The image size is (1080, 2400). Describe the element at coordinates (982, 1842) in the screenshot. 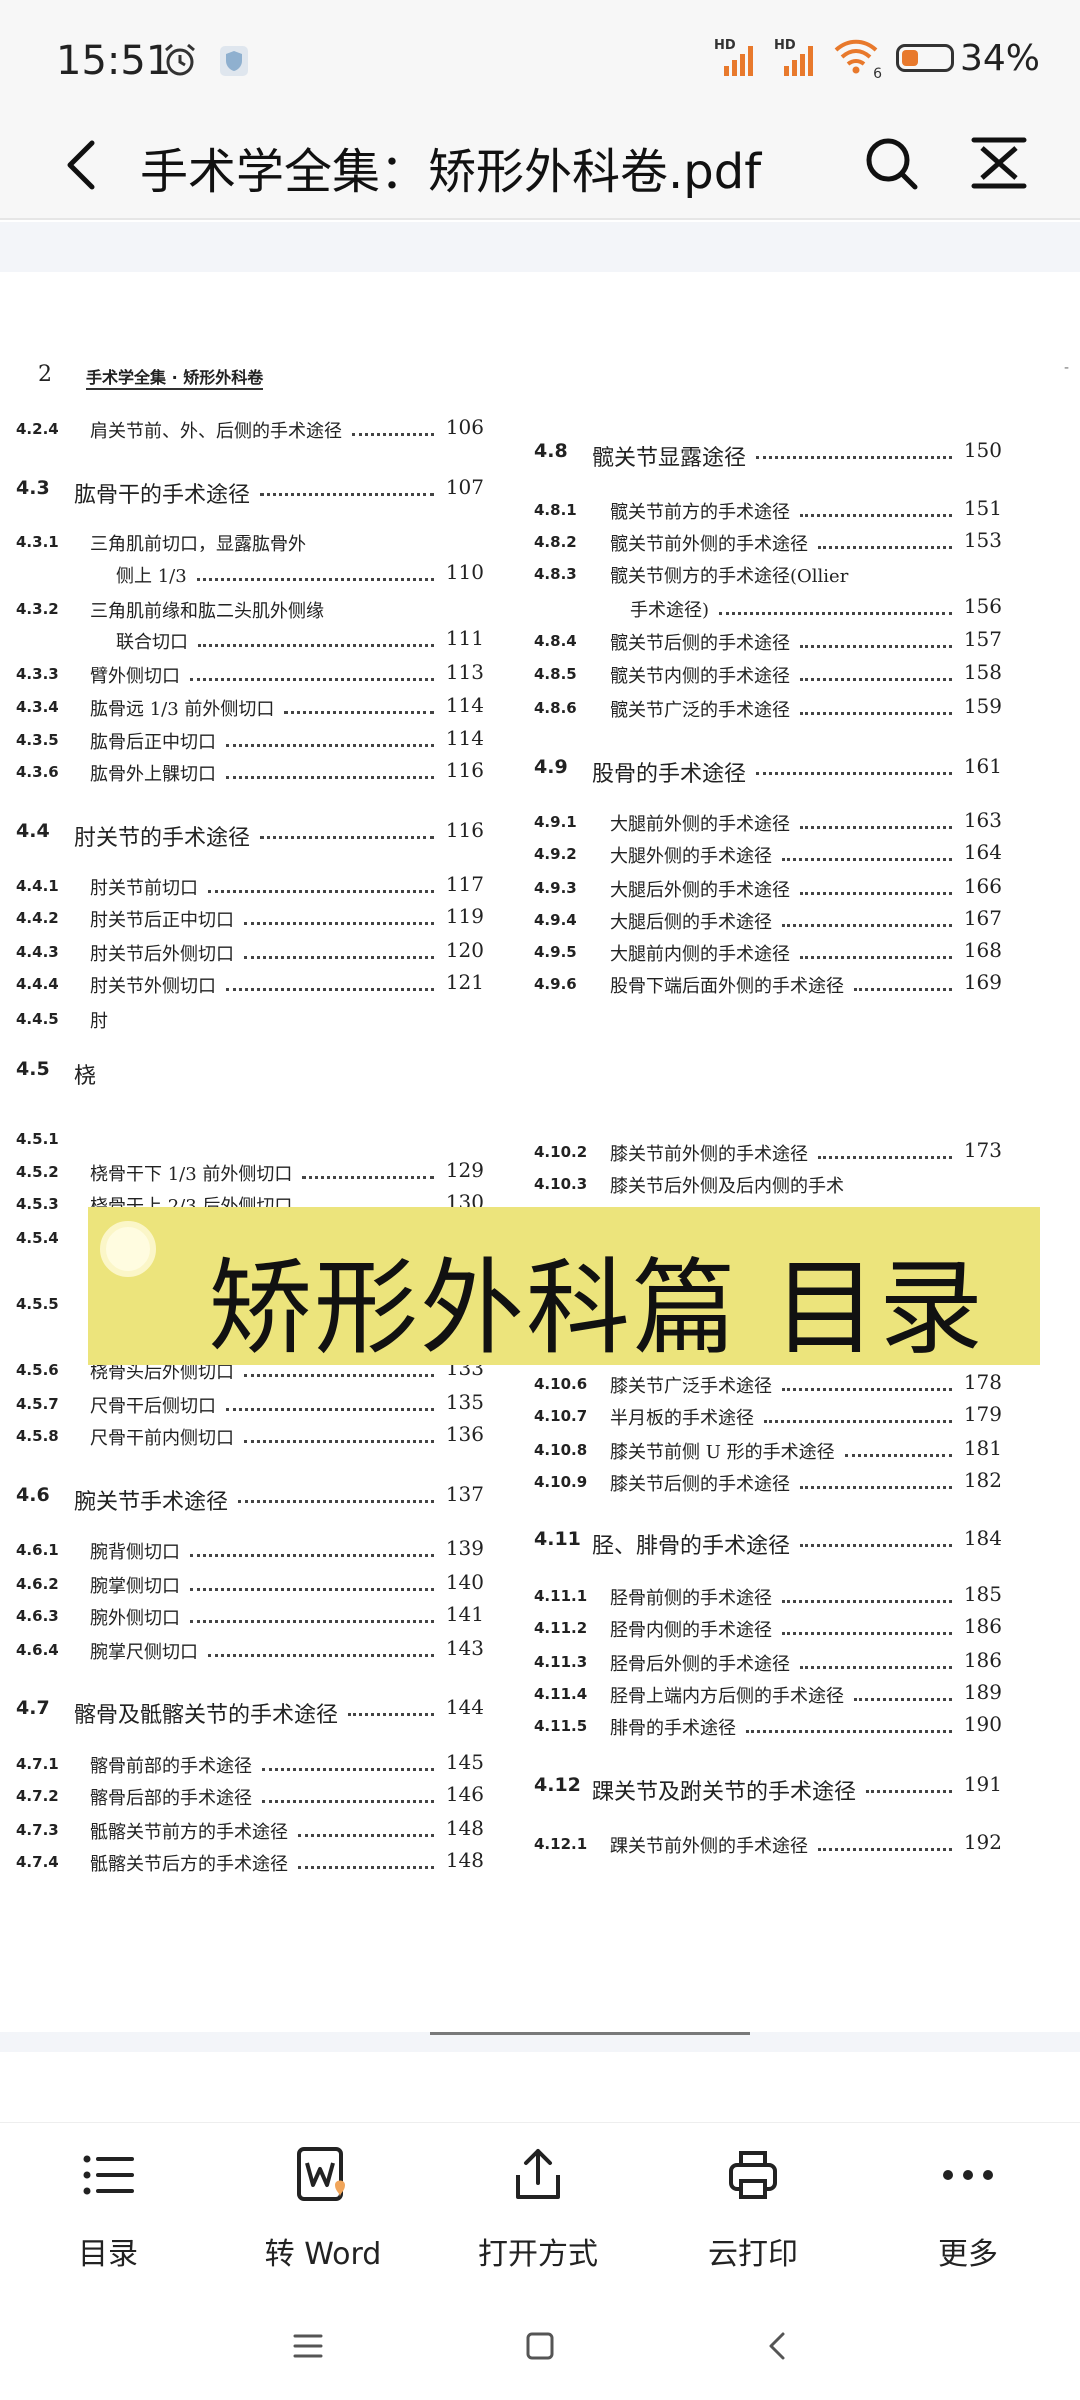

I see `toc-page-number: 192` at that location.